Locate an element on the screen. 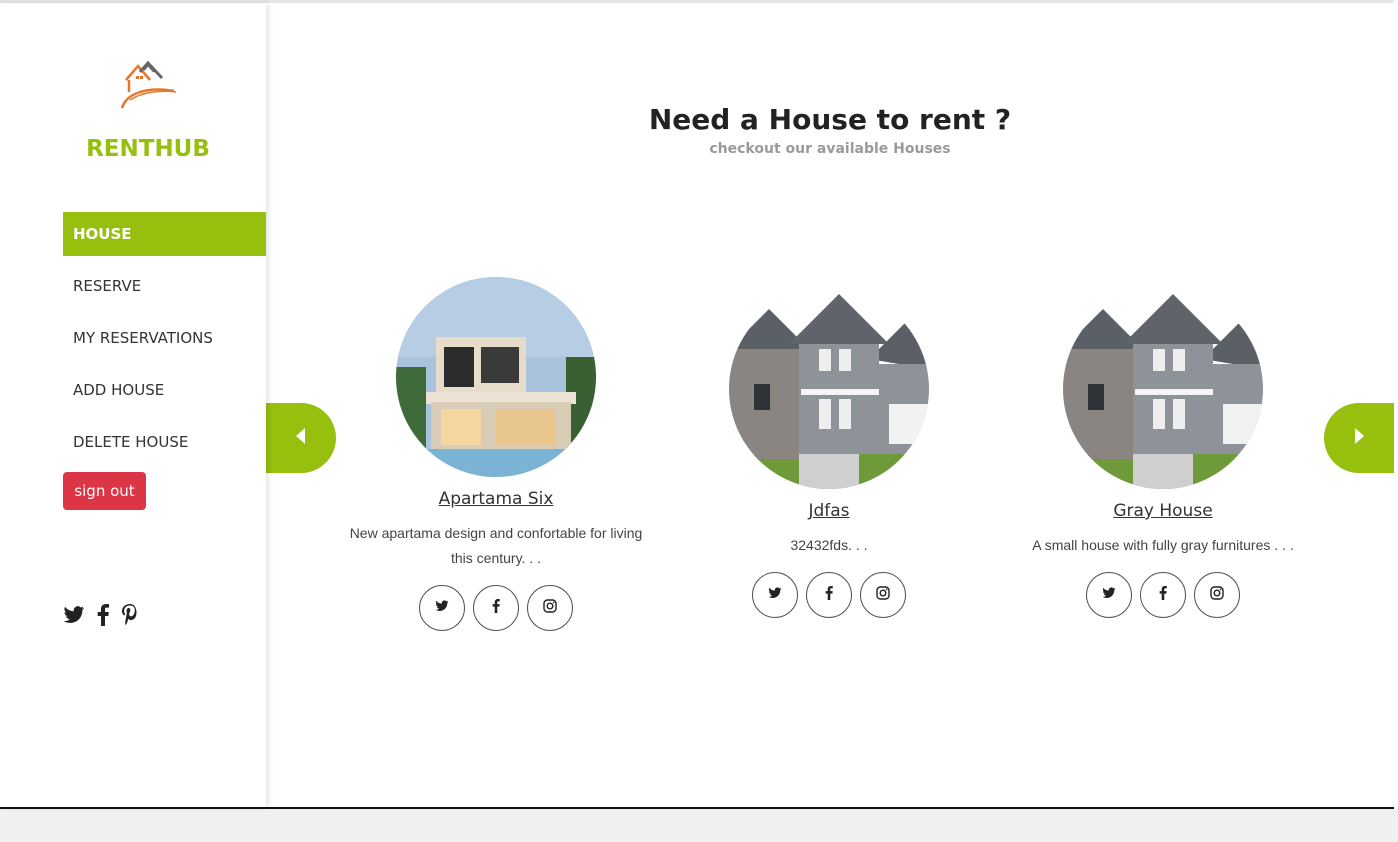 This screenshot has width=1398, height=842. house-name-link: Gray House is located at coordinates (1162, 511).